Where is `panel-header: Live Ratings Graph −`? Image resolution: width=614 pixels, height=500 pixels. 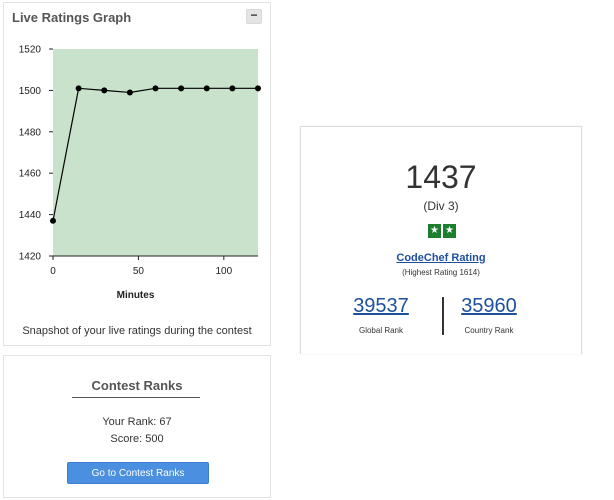 panel-header: Live Ratings Graph − is located at coordinates (137, 17).